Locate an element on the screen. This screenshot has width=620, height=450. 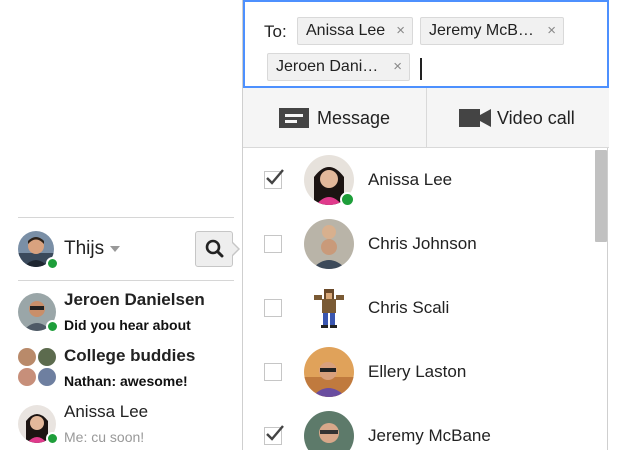
message-button-label: Message is located at coordinates (354, 118).